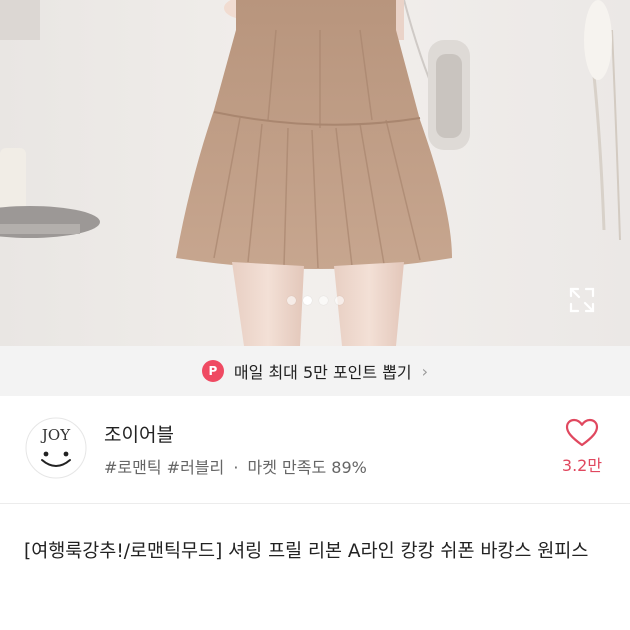 The height and width of the screenshot is (630, 630). I want to click on shop-meta: #로맨틱 #러블리 · 마켓 만족도 89%, so click(235, 466).